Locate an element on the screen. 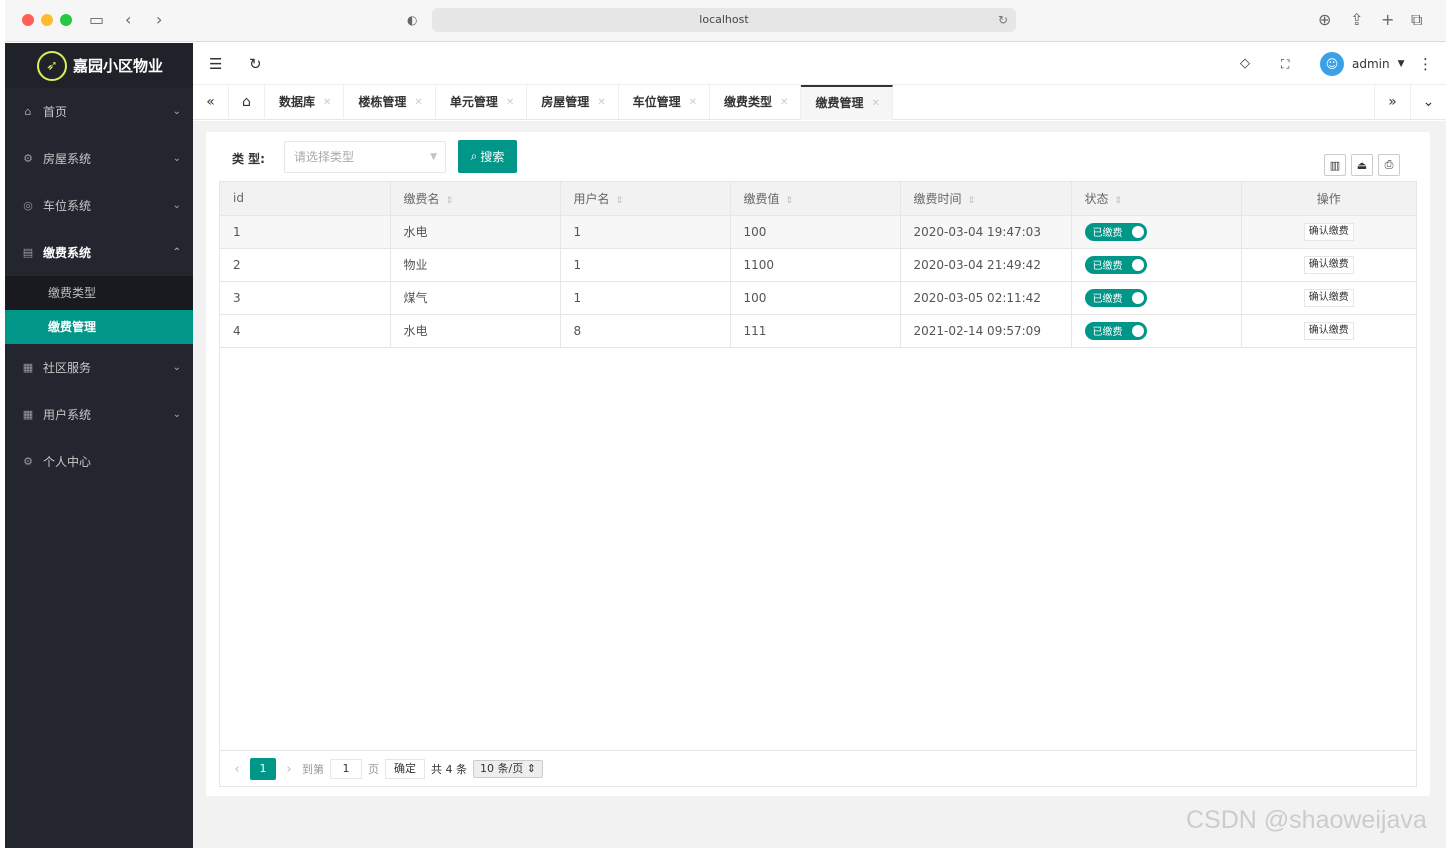 The height and width of the screenshot is (848, 1451). back-icon: ‹ is located at coordinates (128, 20).